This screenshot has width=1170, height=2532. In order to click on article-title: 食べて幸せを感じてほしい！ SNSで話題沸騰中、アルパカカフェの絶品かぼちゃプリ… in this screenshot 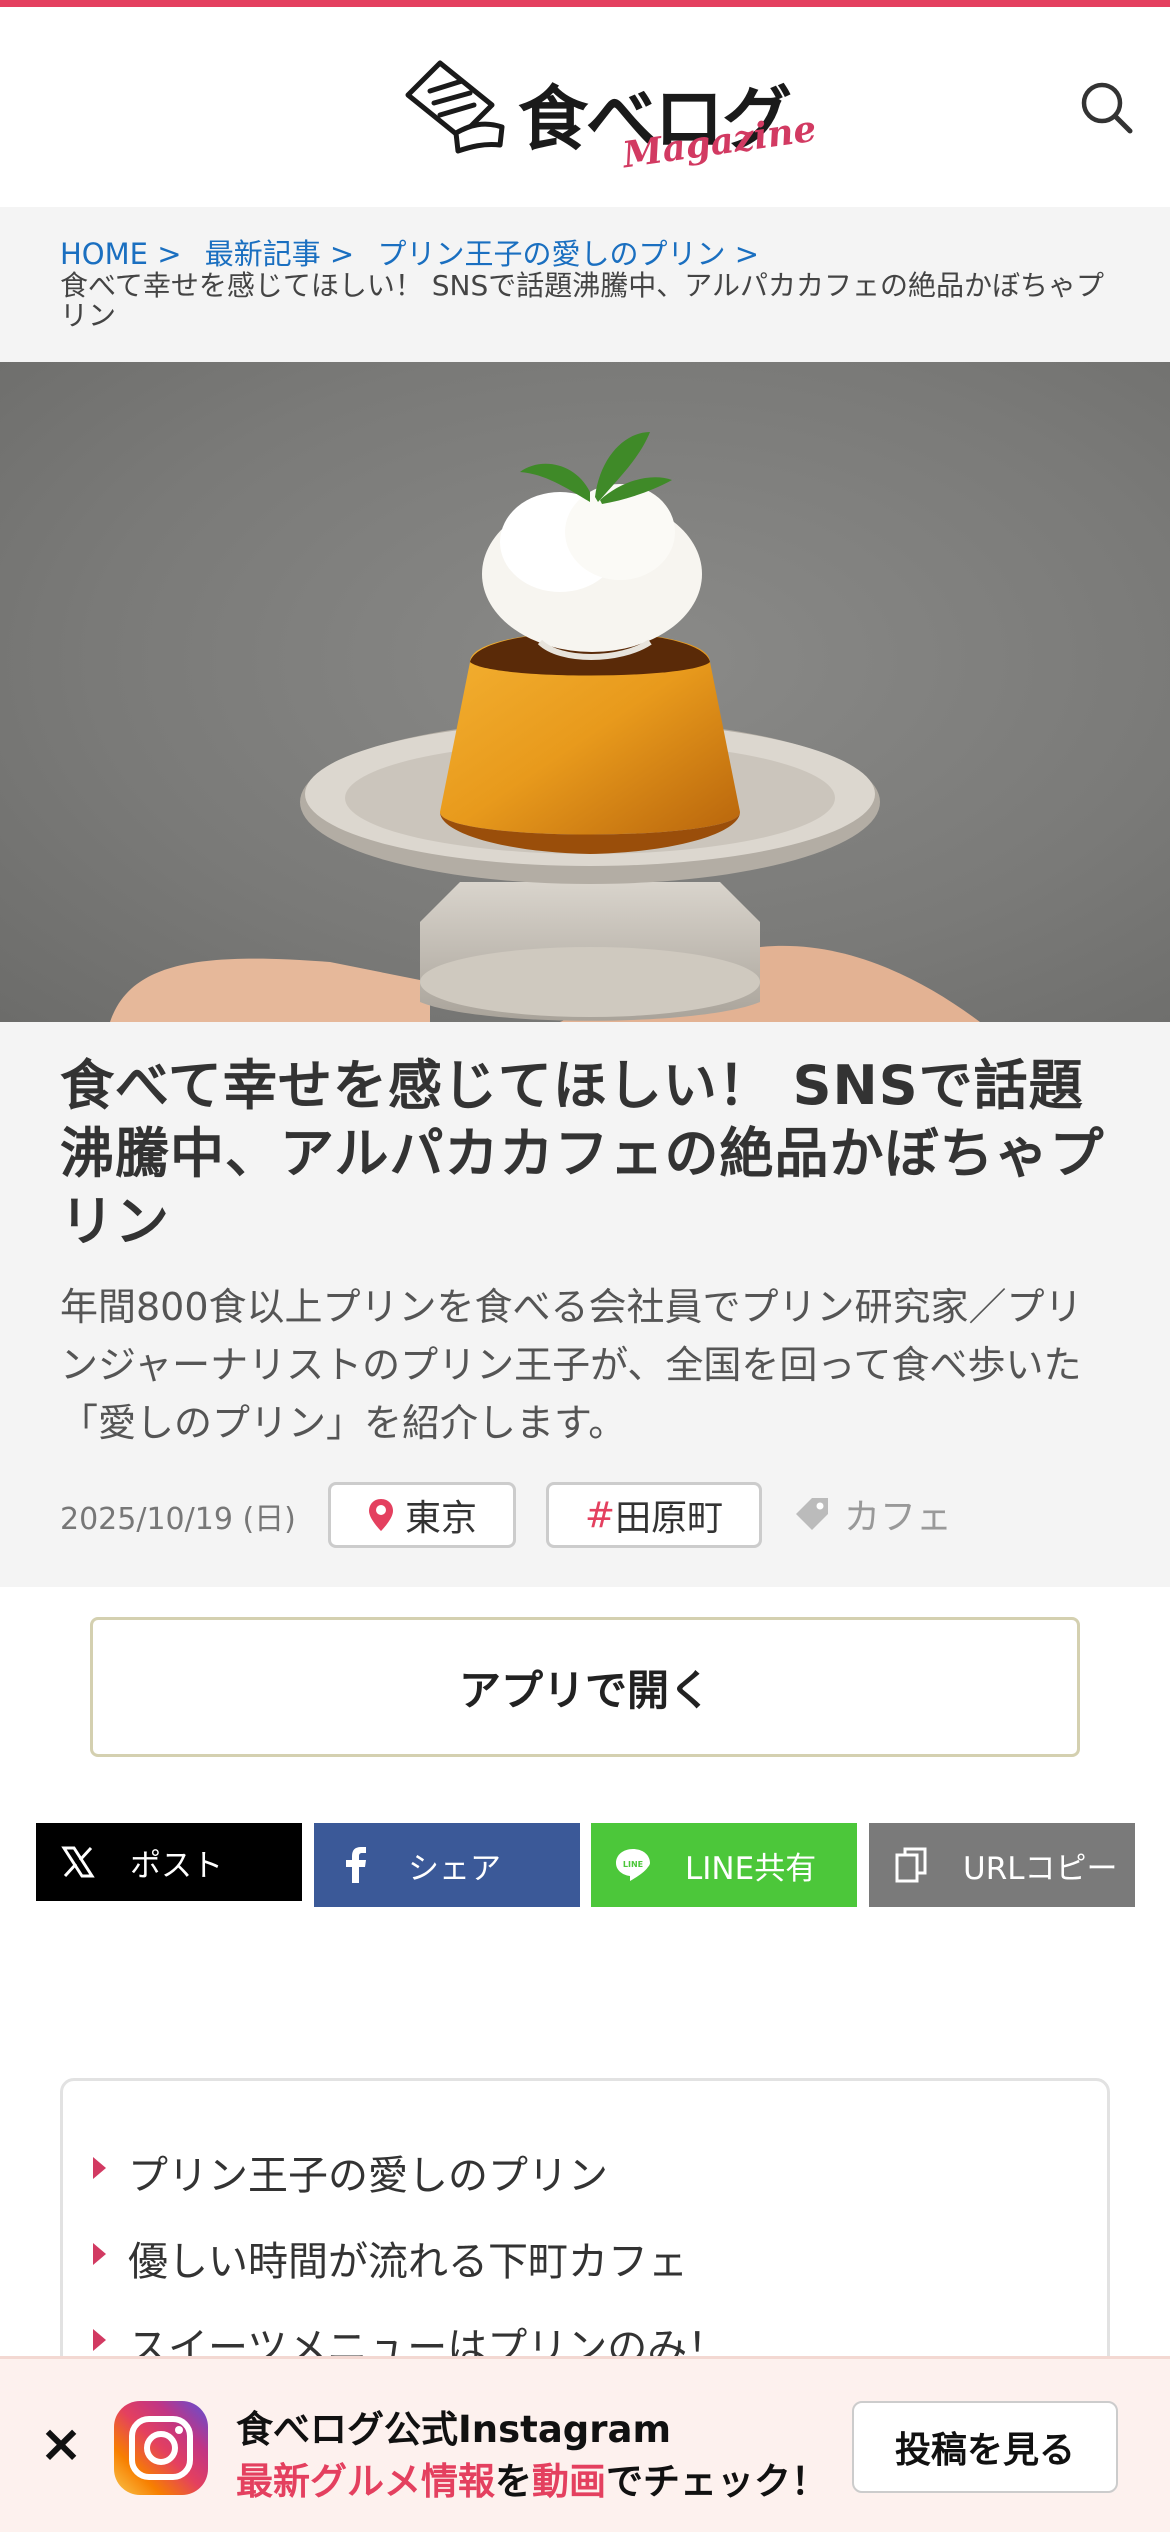, I will do `click(582, 1153)`.